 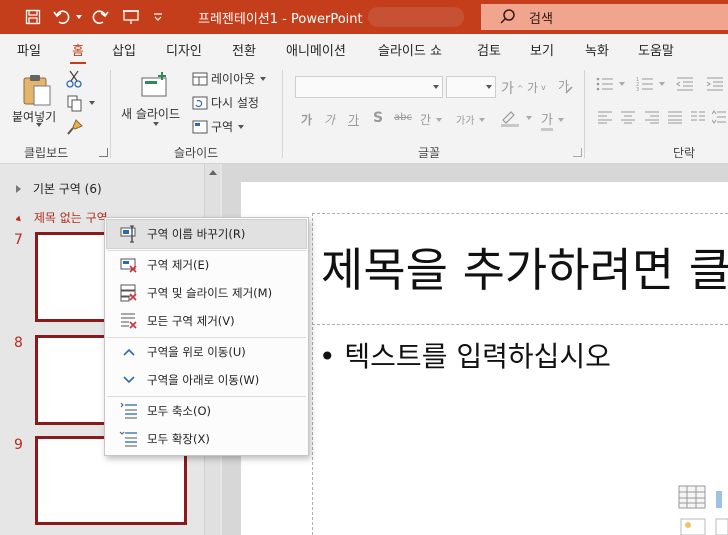 What do you see at coordinates (33, 17) in the screenshot?
I see `save-icon` at bounding box center [33, 17].